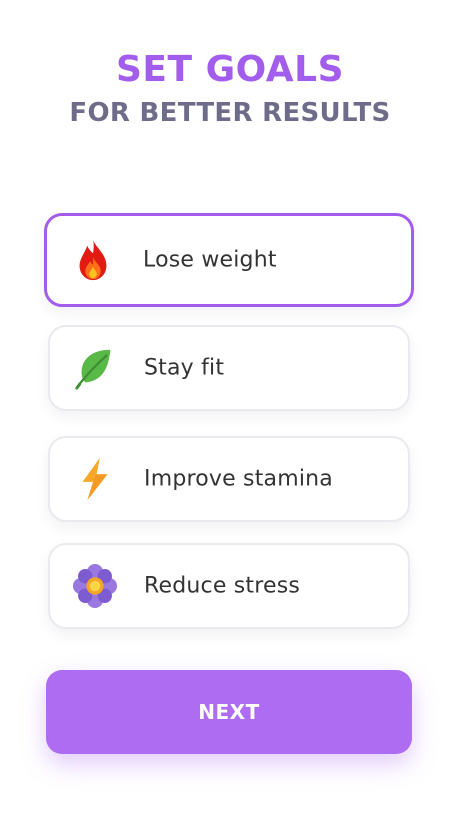 The width and height of the screenshot is (460, 818). What do you see at coordinates (229, 712) in the screenshot?
I see `next-button: NEXT` at bounding box center [229, 712].